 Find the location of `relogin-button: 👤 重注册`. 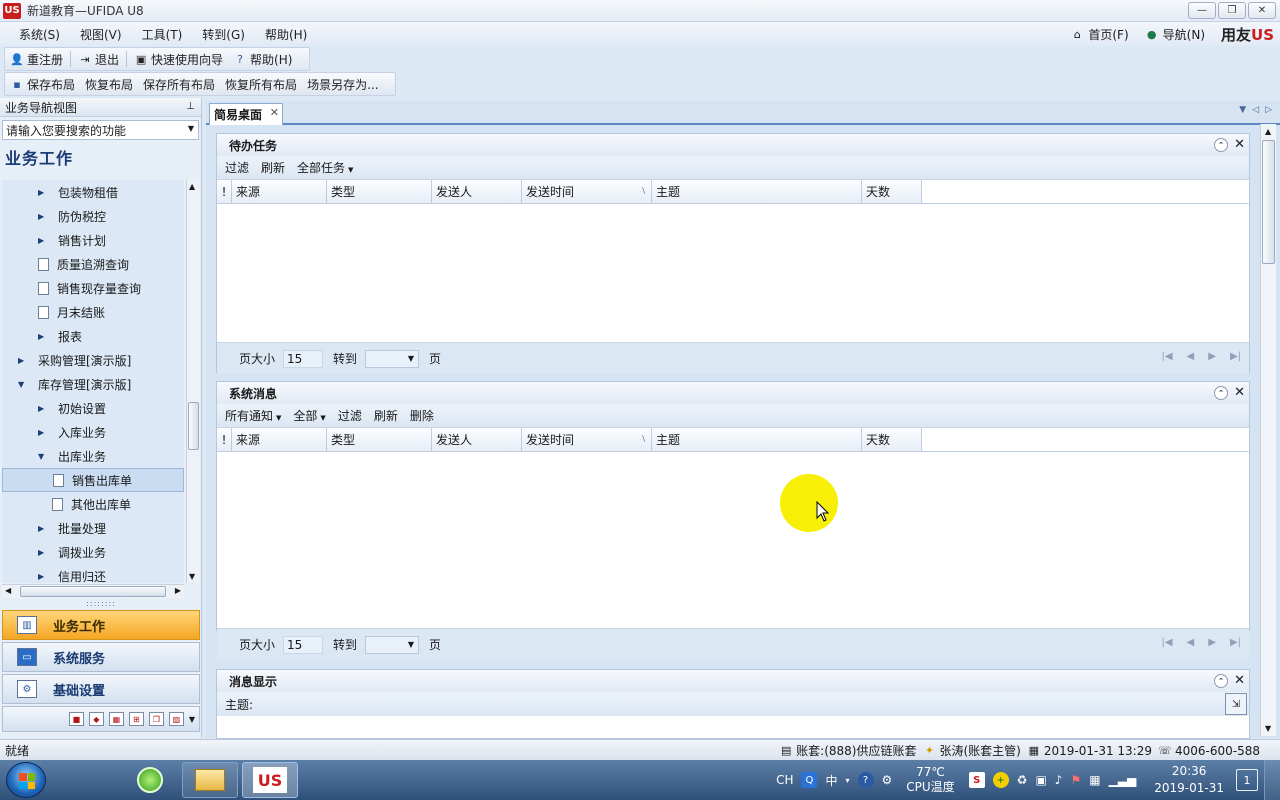

relogin-button: 👤 重注册 is located at coordinates (36, 59).